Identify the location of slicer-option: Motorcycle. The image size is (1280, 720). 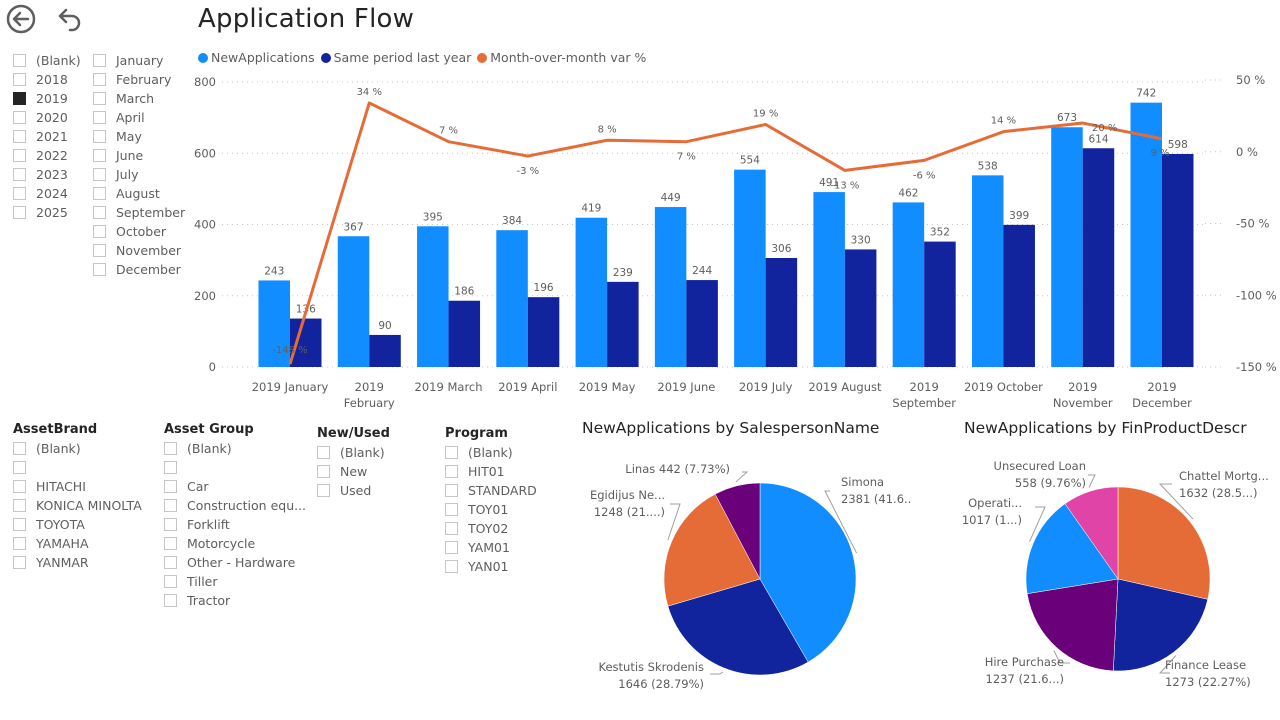
(235, 543).